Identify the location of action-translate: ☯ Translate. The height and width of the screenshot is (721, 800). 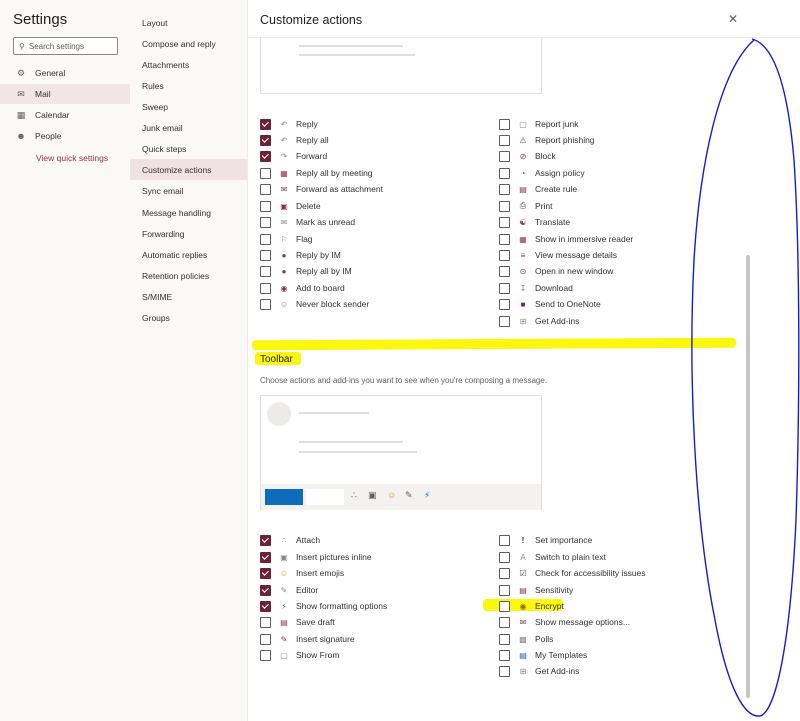
(534, 222).